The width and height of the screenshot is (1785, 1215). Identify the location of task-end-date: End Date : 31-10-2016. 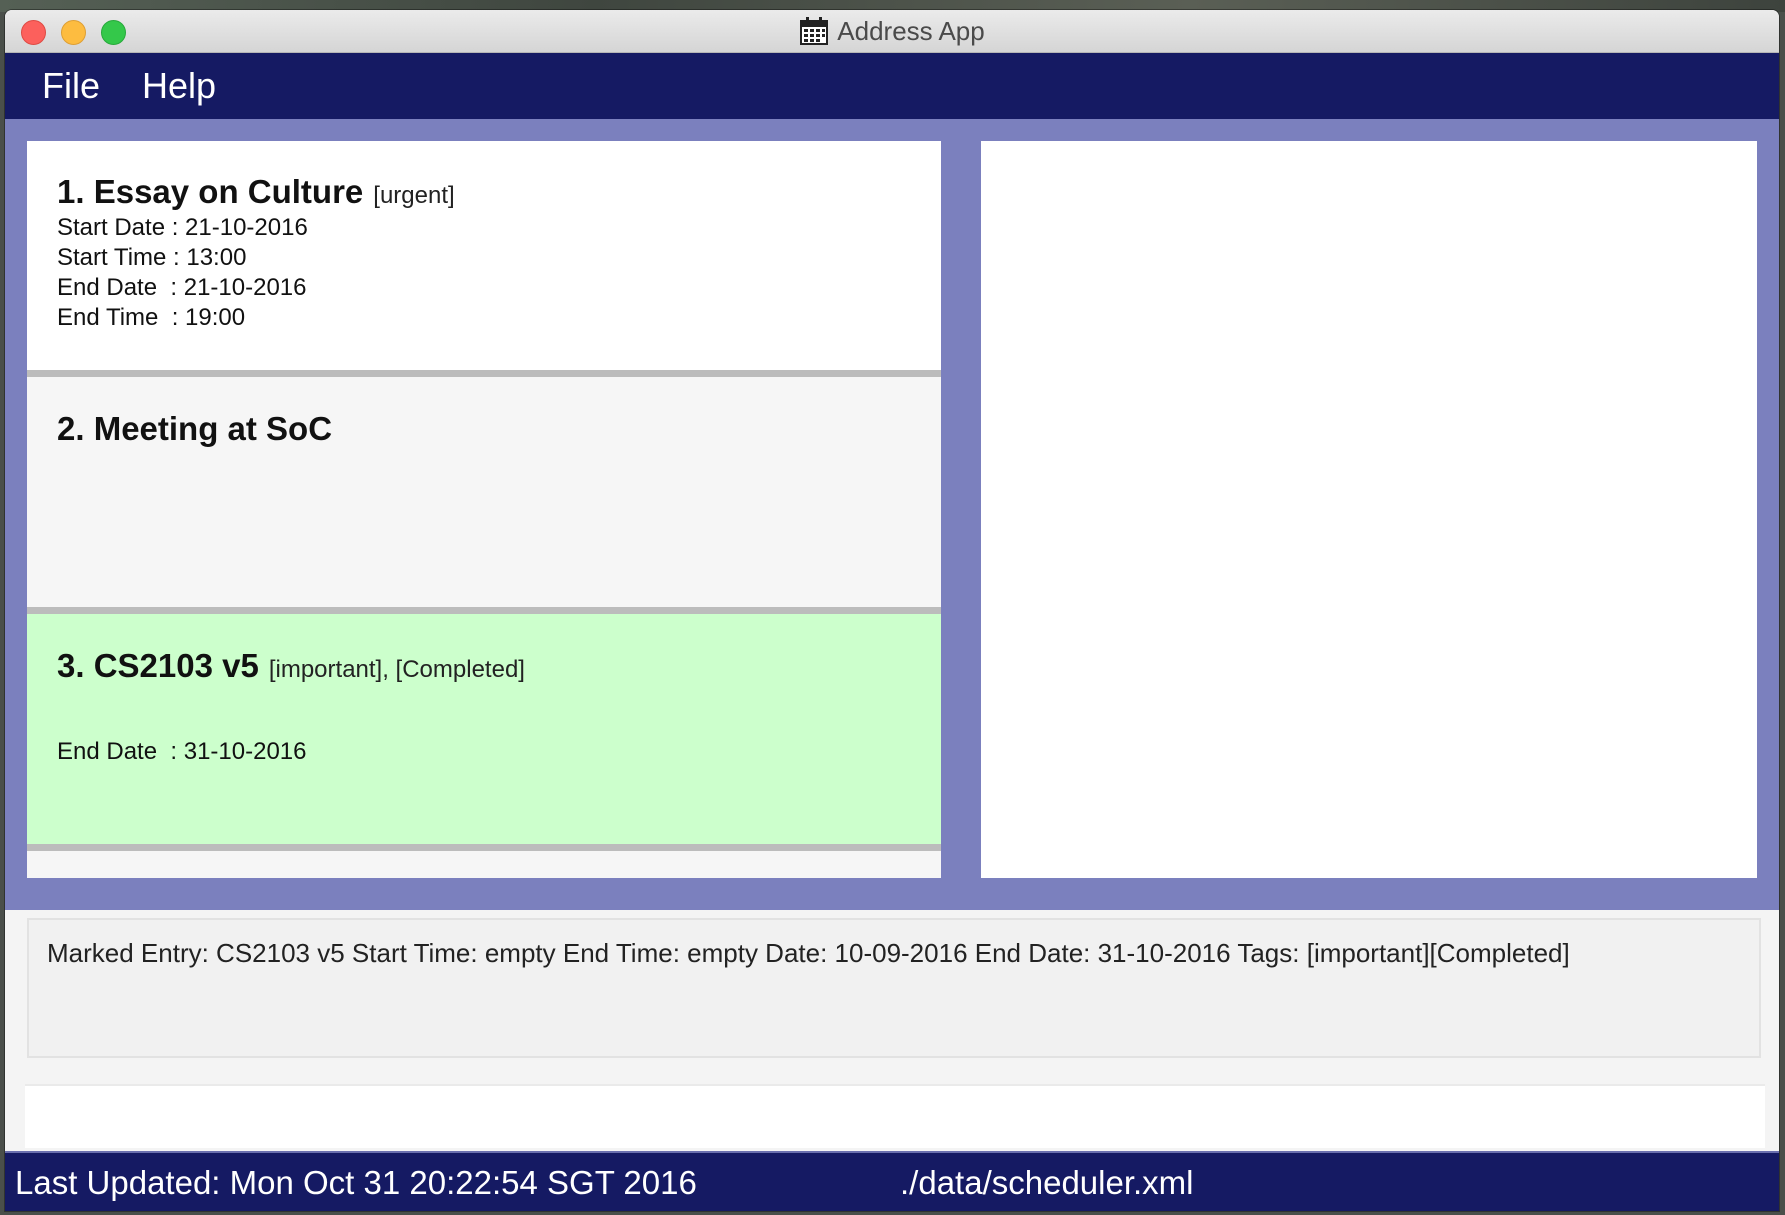
(182, 751).